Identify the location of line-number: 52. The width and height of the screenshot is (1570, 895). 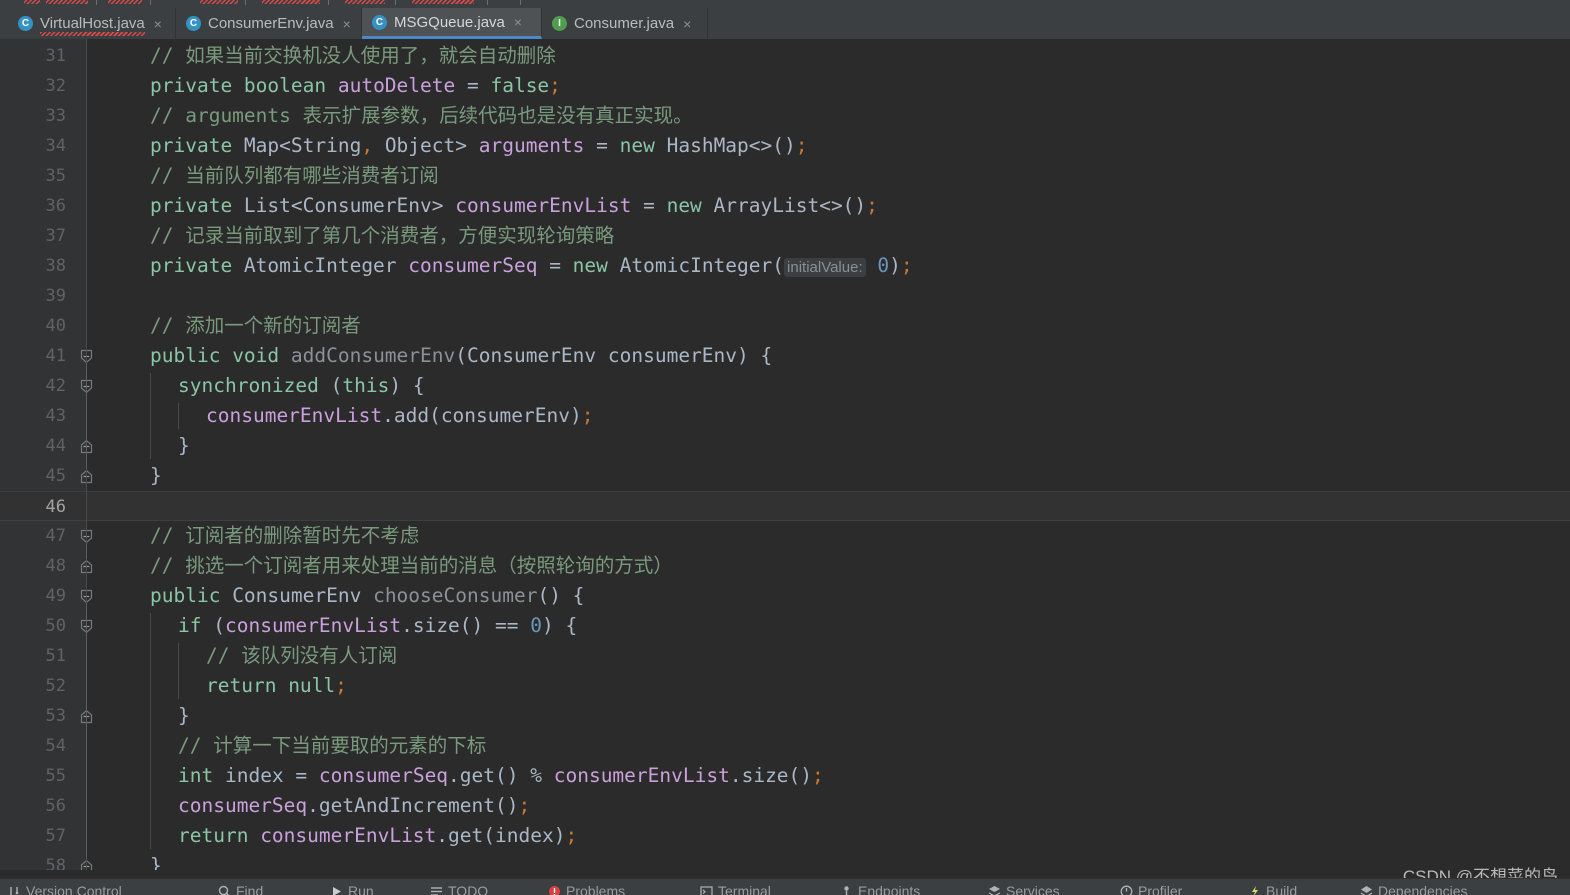
(55, 686).